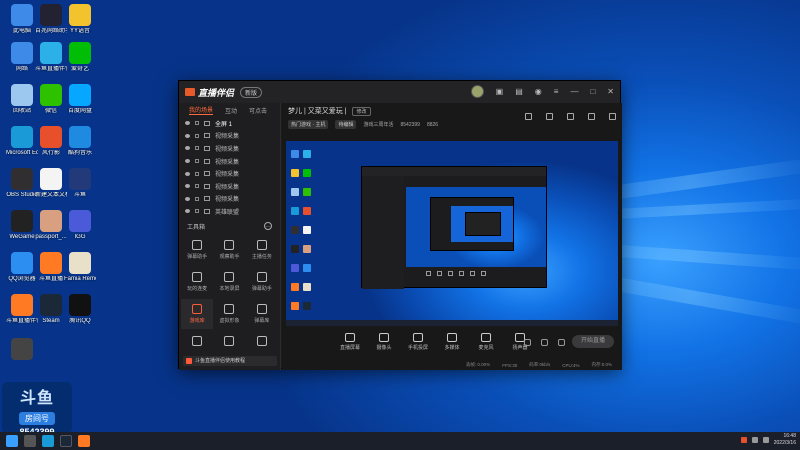  I want to click on tool-item: 玩的连麦, so click(197, 282).